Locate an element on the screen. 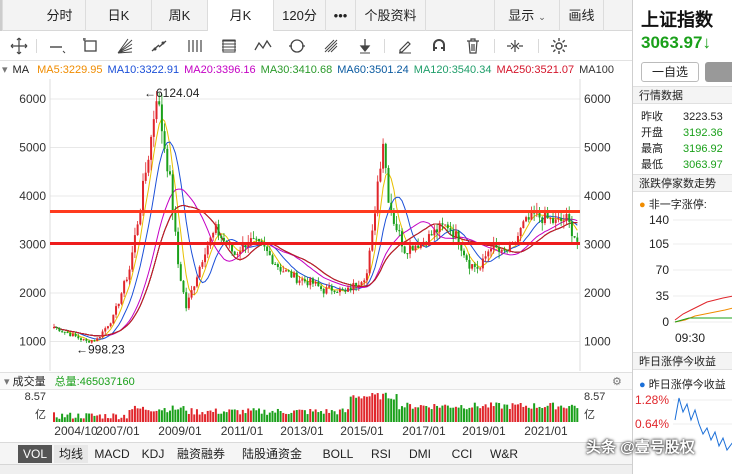 This screenshot has height=474, width=732. wave-line-icon is located at coordinates (263, 46).